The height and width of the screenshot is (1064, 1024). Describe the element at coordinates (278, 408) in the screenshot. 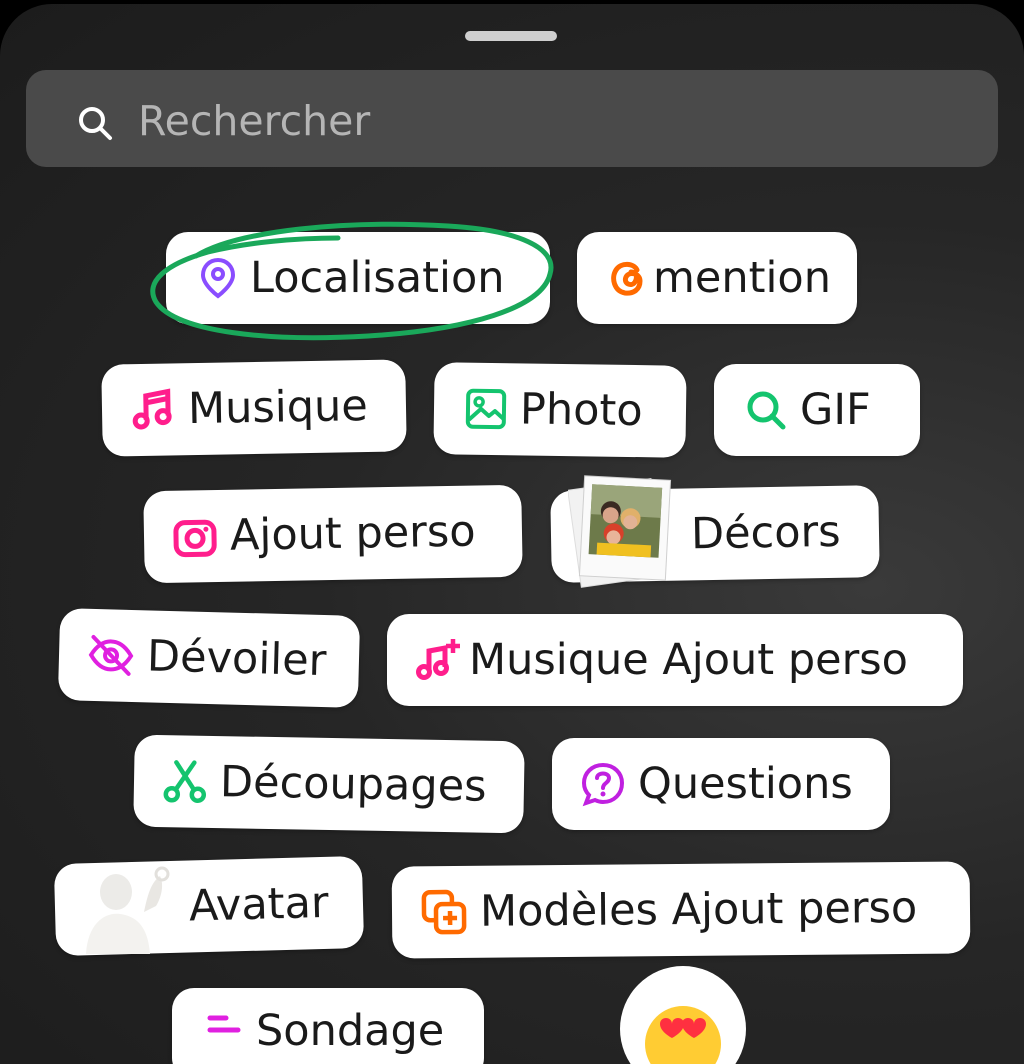

I see `sticker-music-label: Musique` at that location.